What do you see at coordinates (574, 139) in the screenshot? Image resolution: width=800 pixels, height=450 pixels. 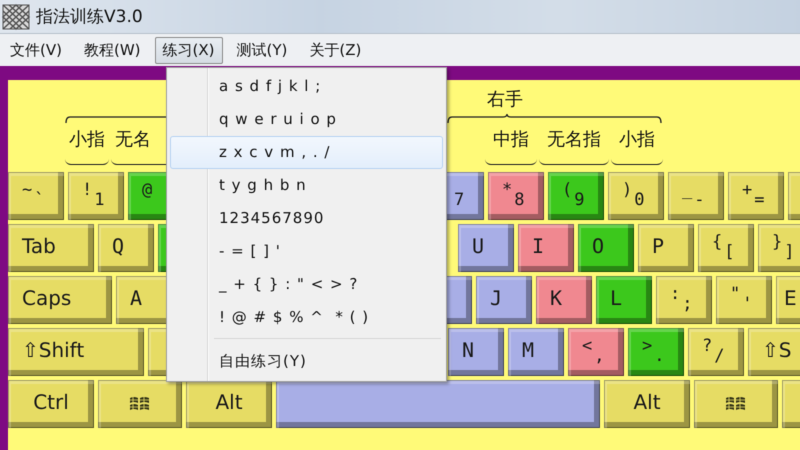 I see `finger-label: 无名指` at bounding box center [574, 139].